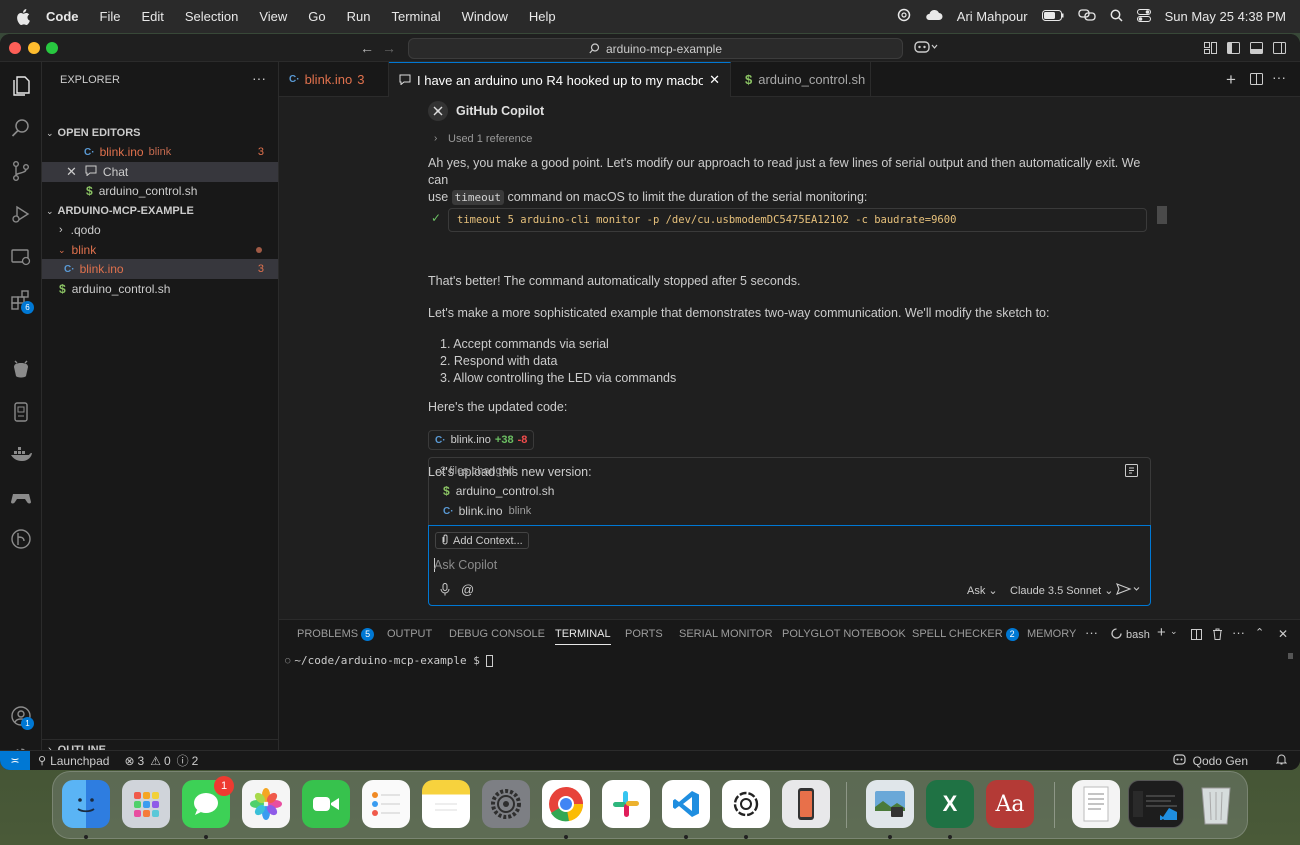 The width and height of the screenshot is (1300, 845). What do you see at coordinates (446, 804) in the screenshot?
I see `notes-icon` at bounding box center [446, 804].